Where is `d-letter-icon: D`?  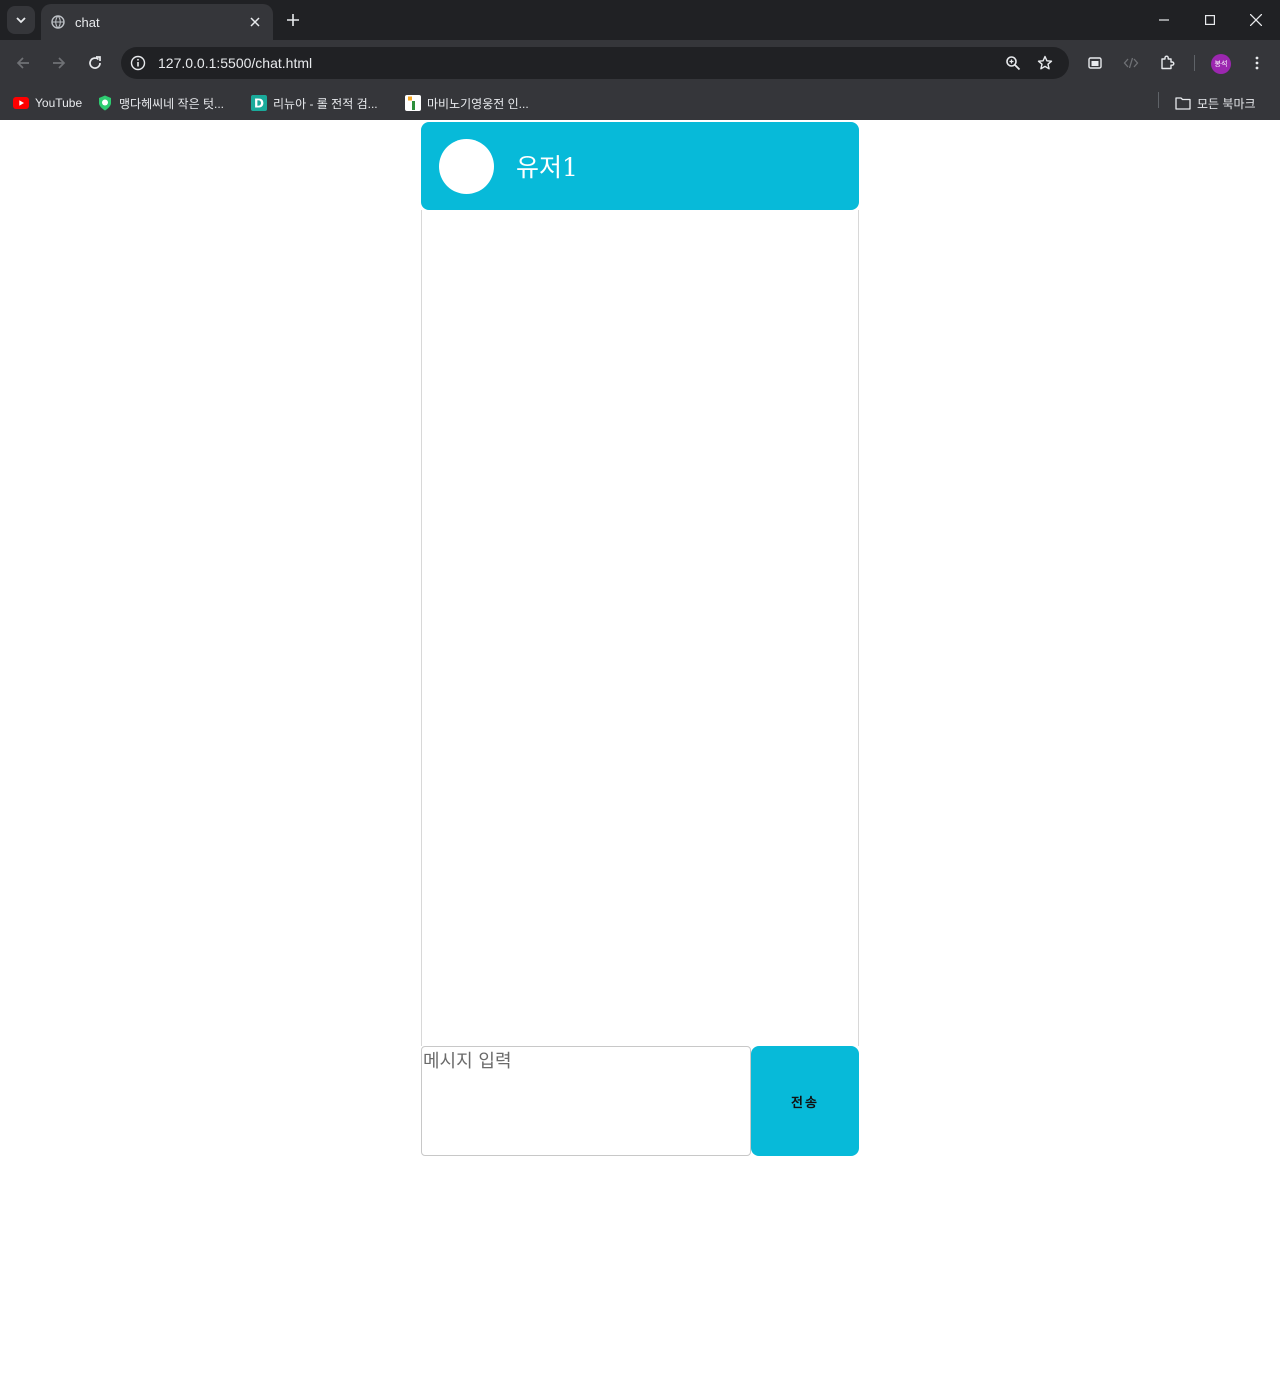
d-letter-icon: D is located at coordinates (259, 103).